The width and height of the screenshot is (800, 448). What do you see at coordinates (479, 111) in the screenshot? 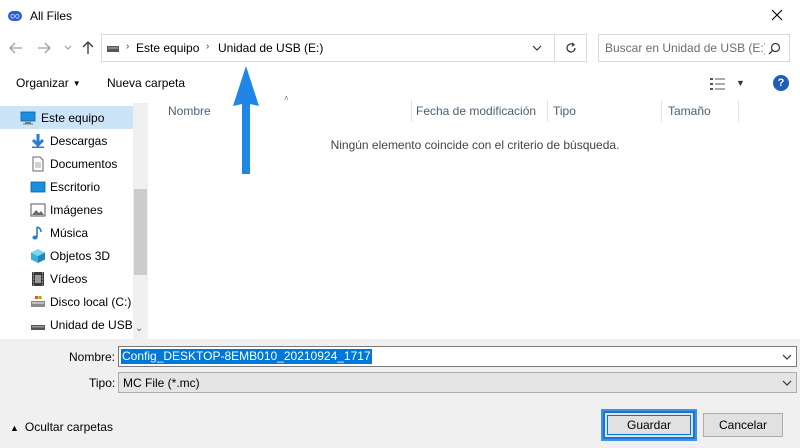
I see `column-header-fecha: Fecha de modificación` at bounding box center [479, 111].